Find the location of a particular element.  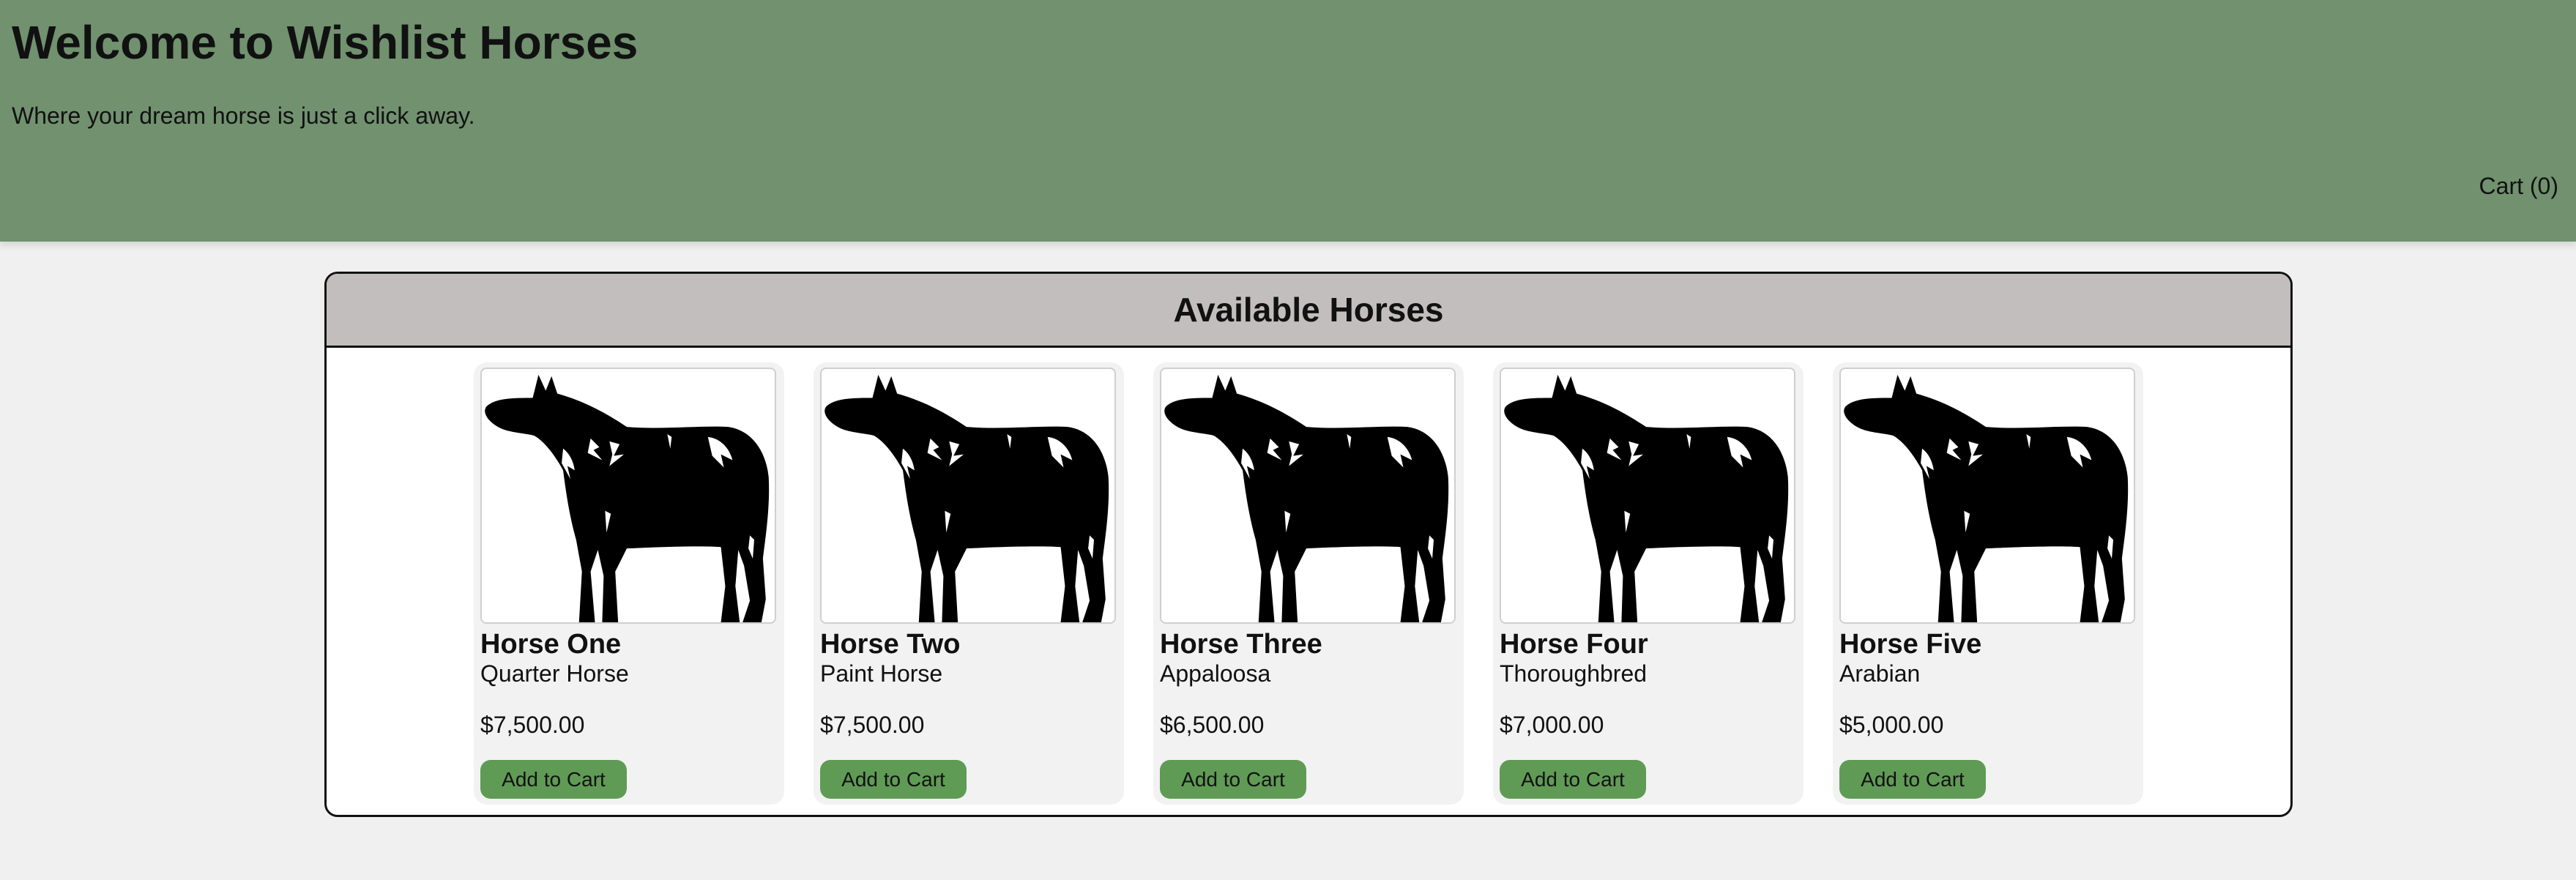

horse-name: Horse Four is located at coordinates (1574, 644).